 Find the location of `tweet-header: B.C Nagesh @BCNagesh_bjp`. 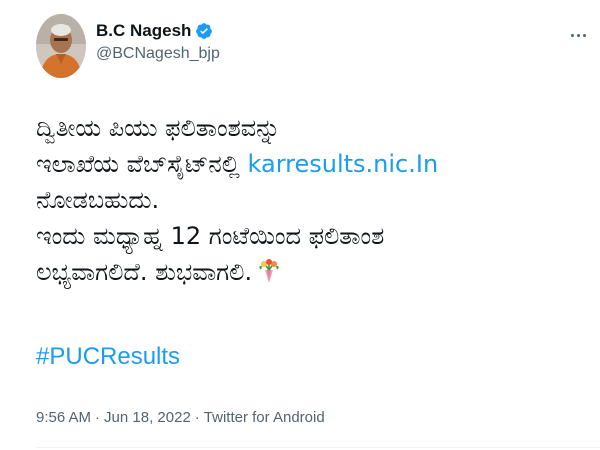

tweet-header: B.C Nagesh @BCNagesh_bjp is located at coordinates (128, 47).